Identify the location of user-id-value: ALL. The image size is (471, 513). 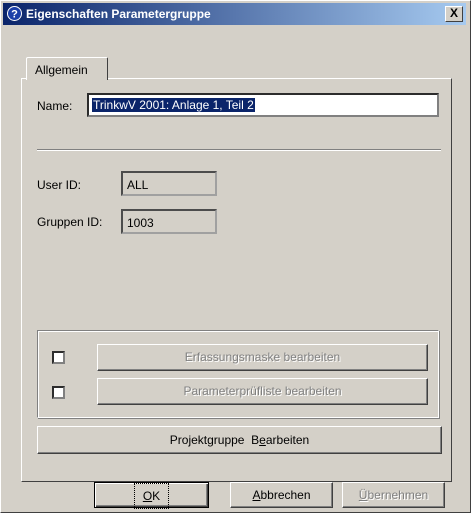
(138, 185).